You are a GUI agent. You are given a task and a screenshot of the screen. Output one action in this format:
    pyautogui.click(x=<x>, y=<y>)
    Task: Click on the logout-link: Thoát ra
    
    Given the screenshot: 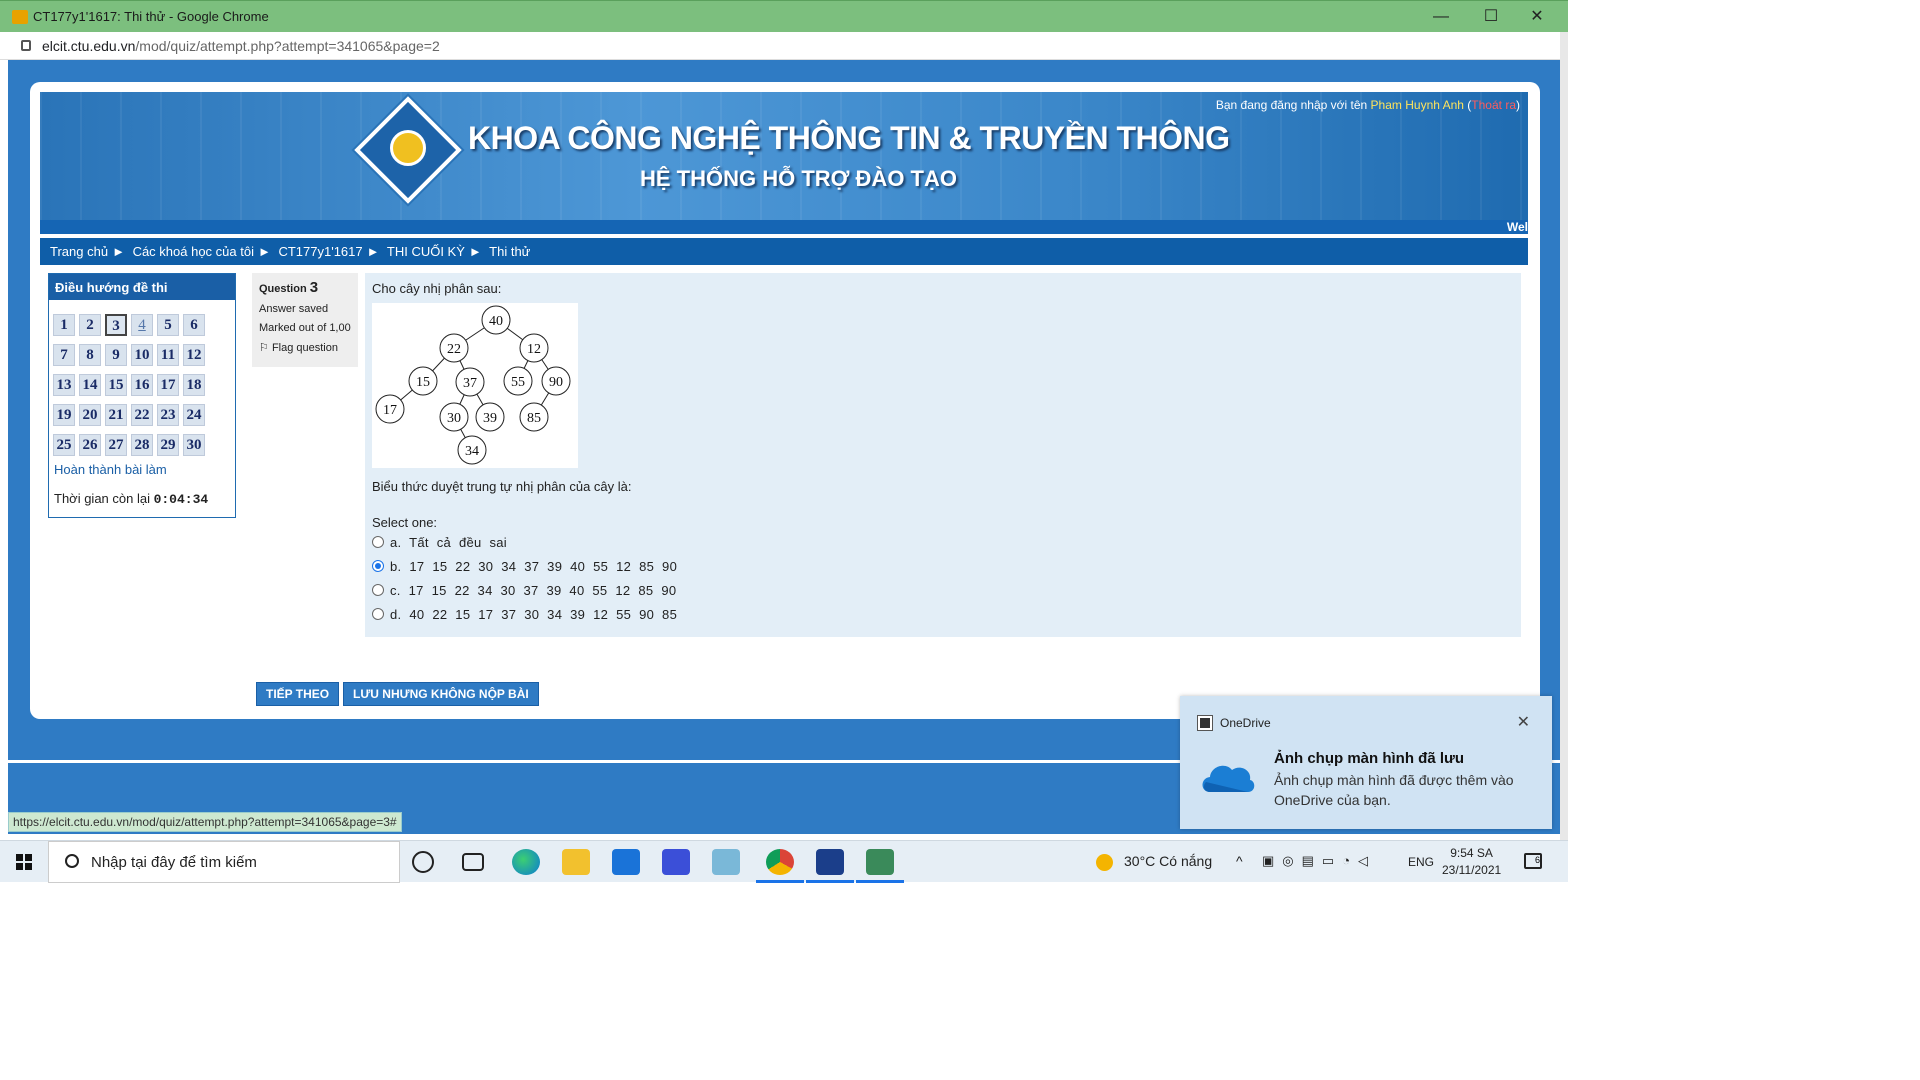 What is the action you would take?
    pyautogui.click(x=1493, y=105)
    